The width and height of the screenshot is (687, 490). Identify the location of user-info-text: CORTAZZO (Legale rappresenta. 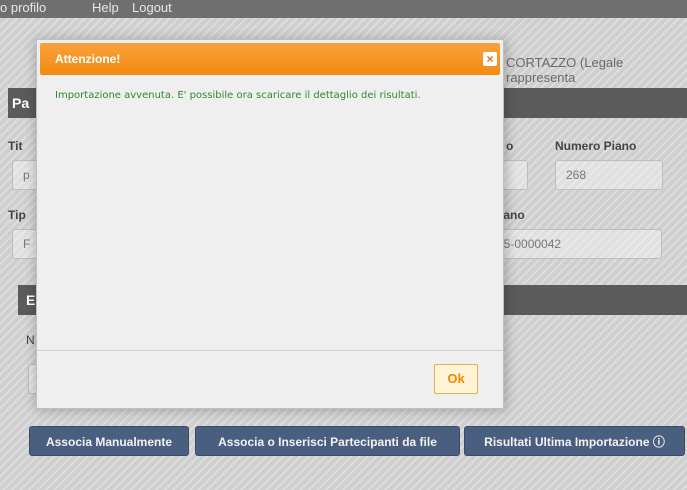
(565, 70).